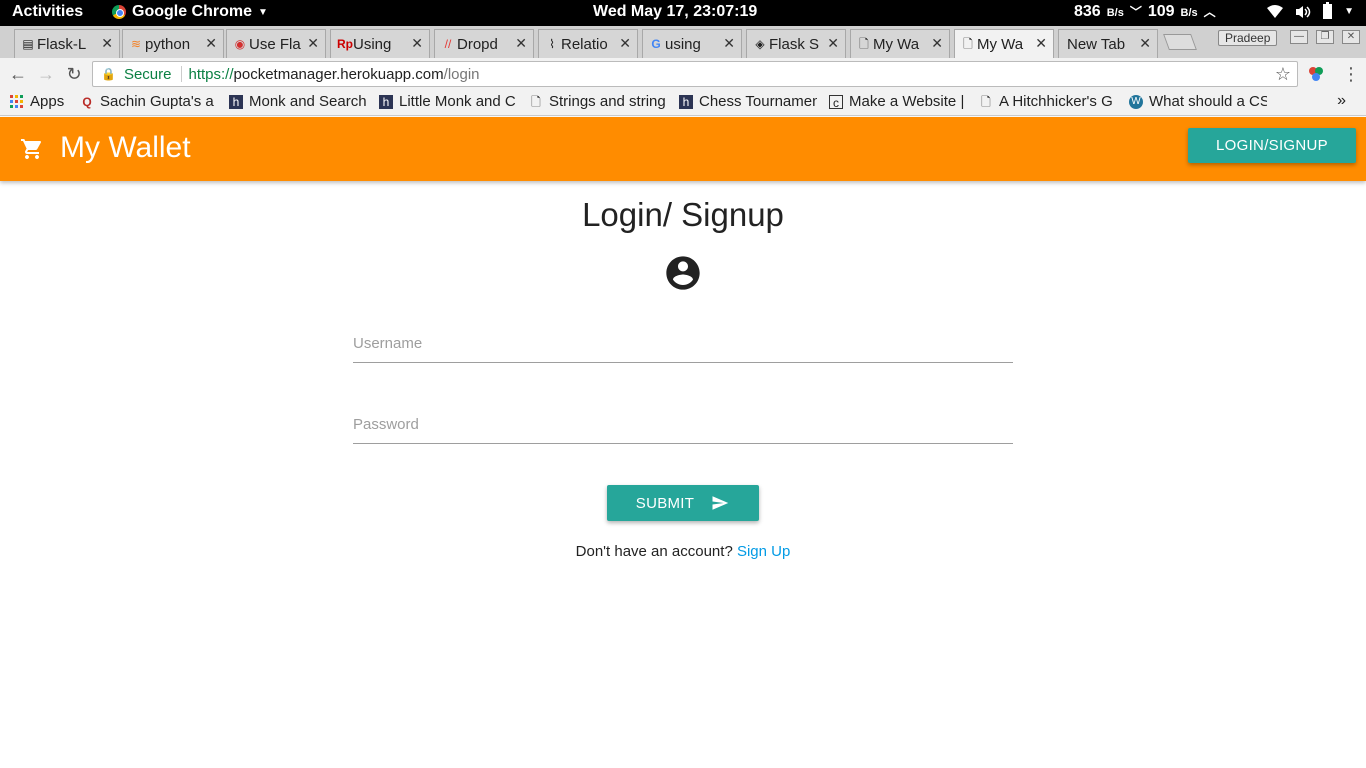  Describe the element at coordinates (182, 74) in the screenshot. I see `divider` at that location.